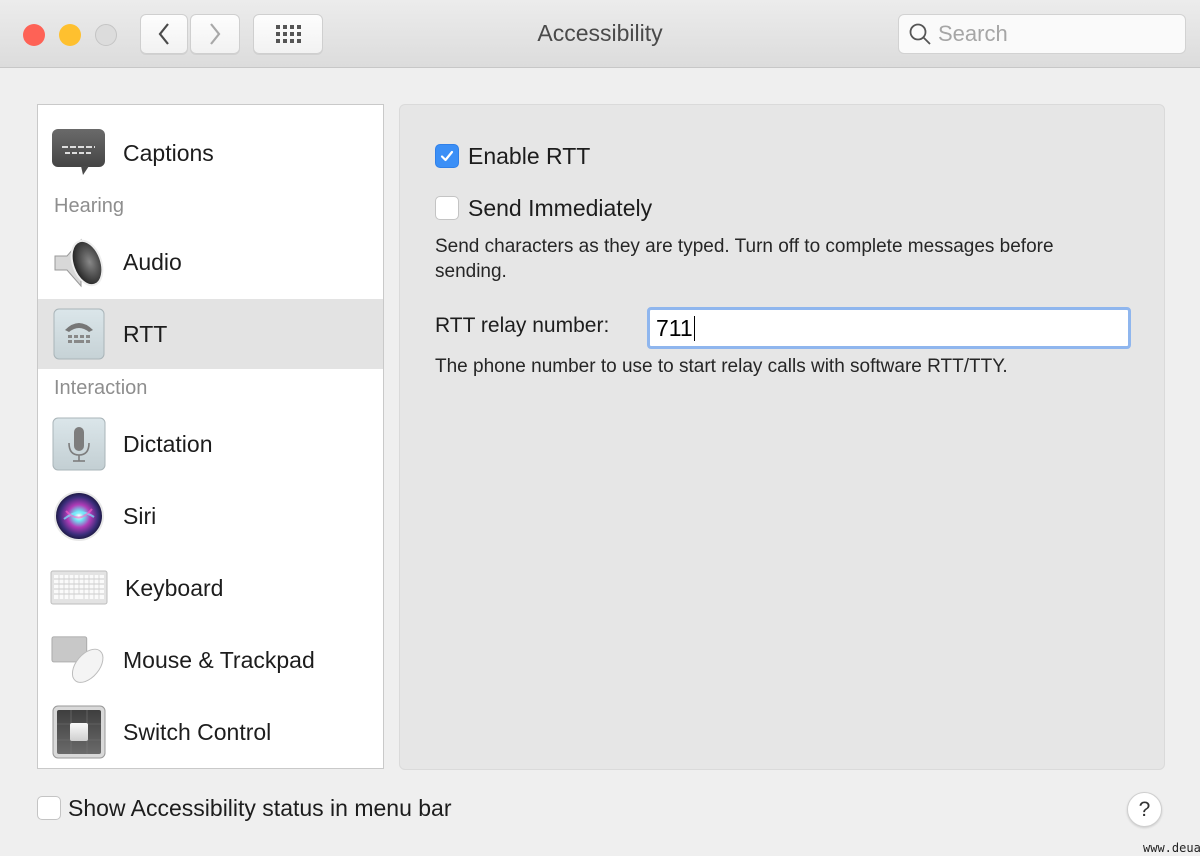 The width and height of the screenshot is (1200, 856). Describe the element at coordinates (260, 808) in the screenshot. I see `show-status-label: Show Accessibility status in menu bar` at that location.